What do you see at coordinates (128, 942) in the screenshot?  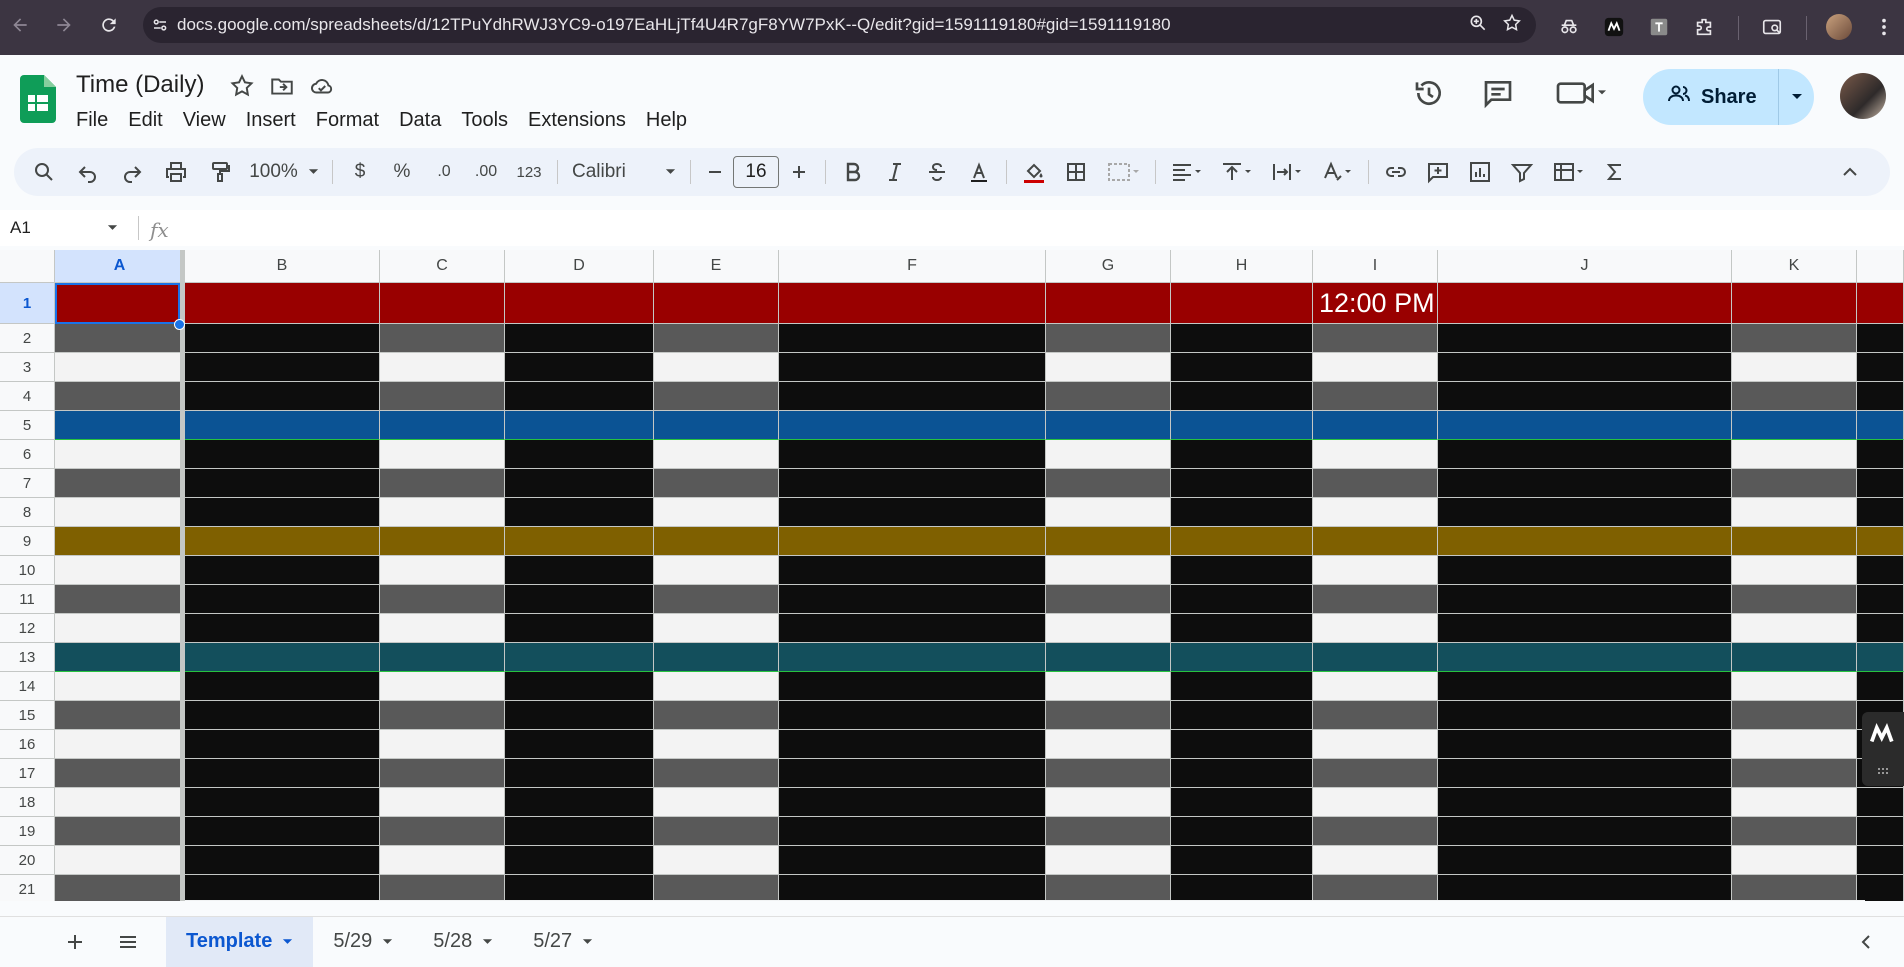 I see `all-sheets-icon` at bounding box center [128, 942].